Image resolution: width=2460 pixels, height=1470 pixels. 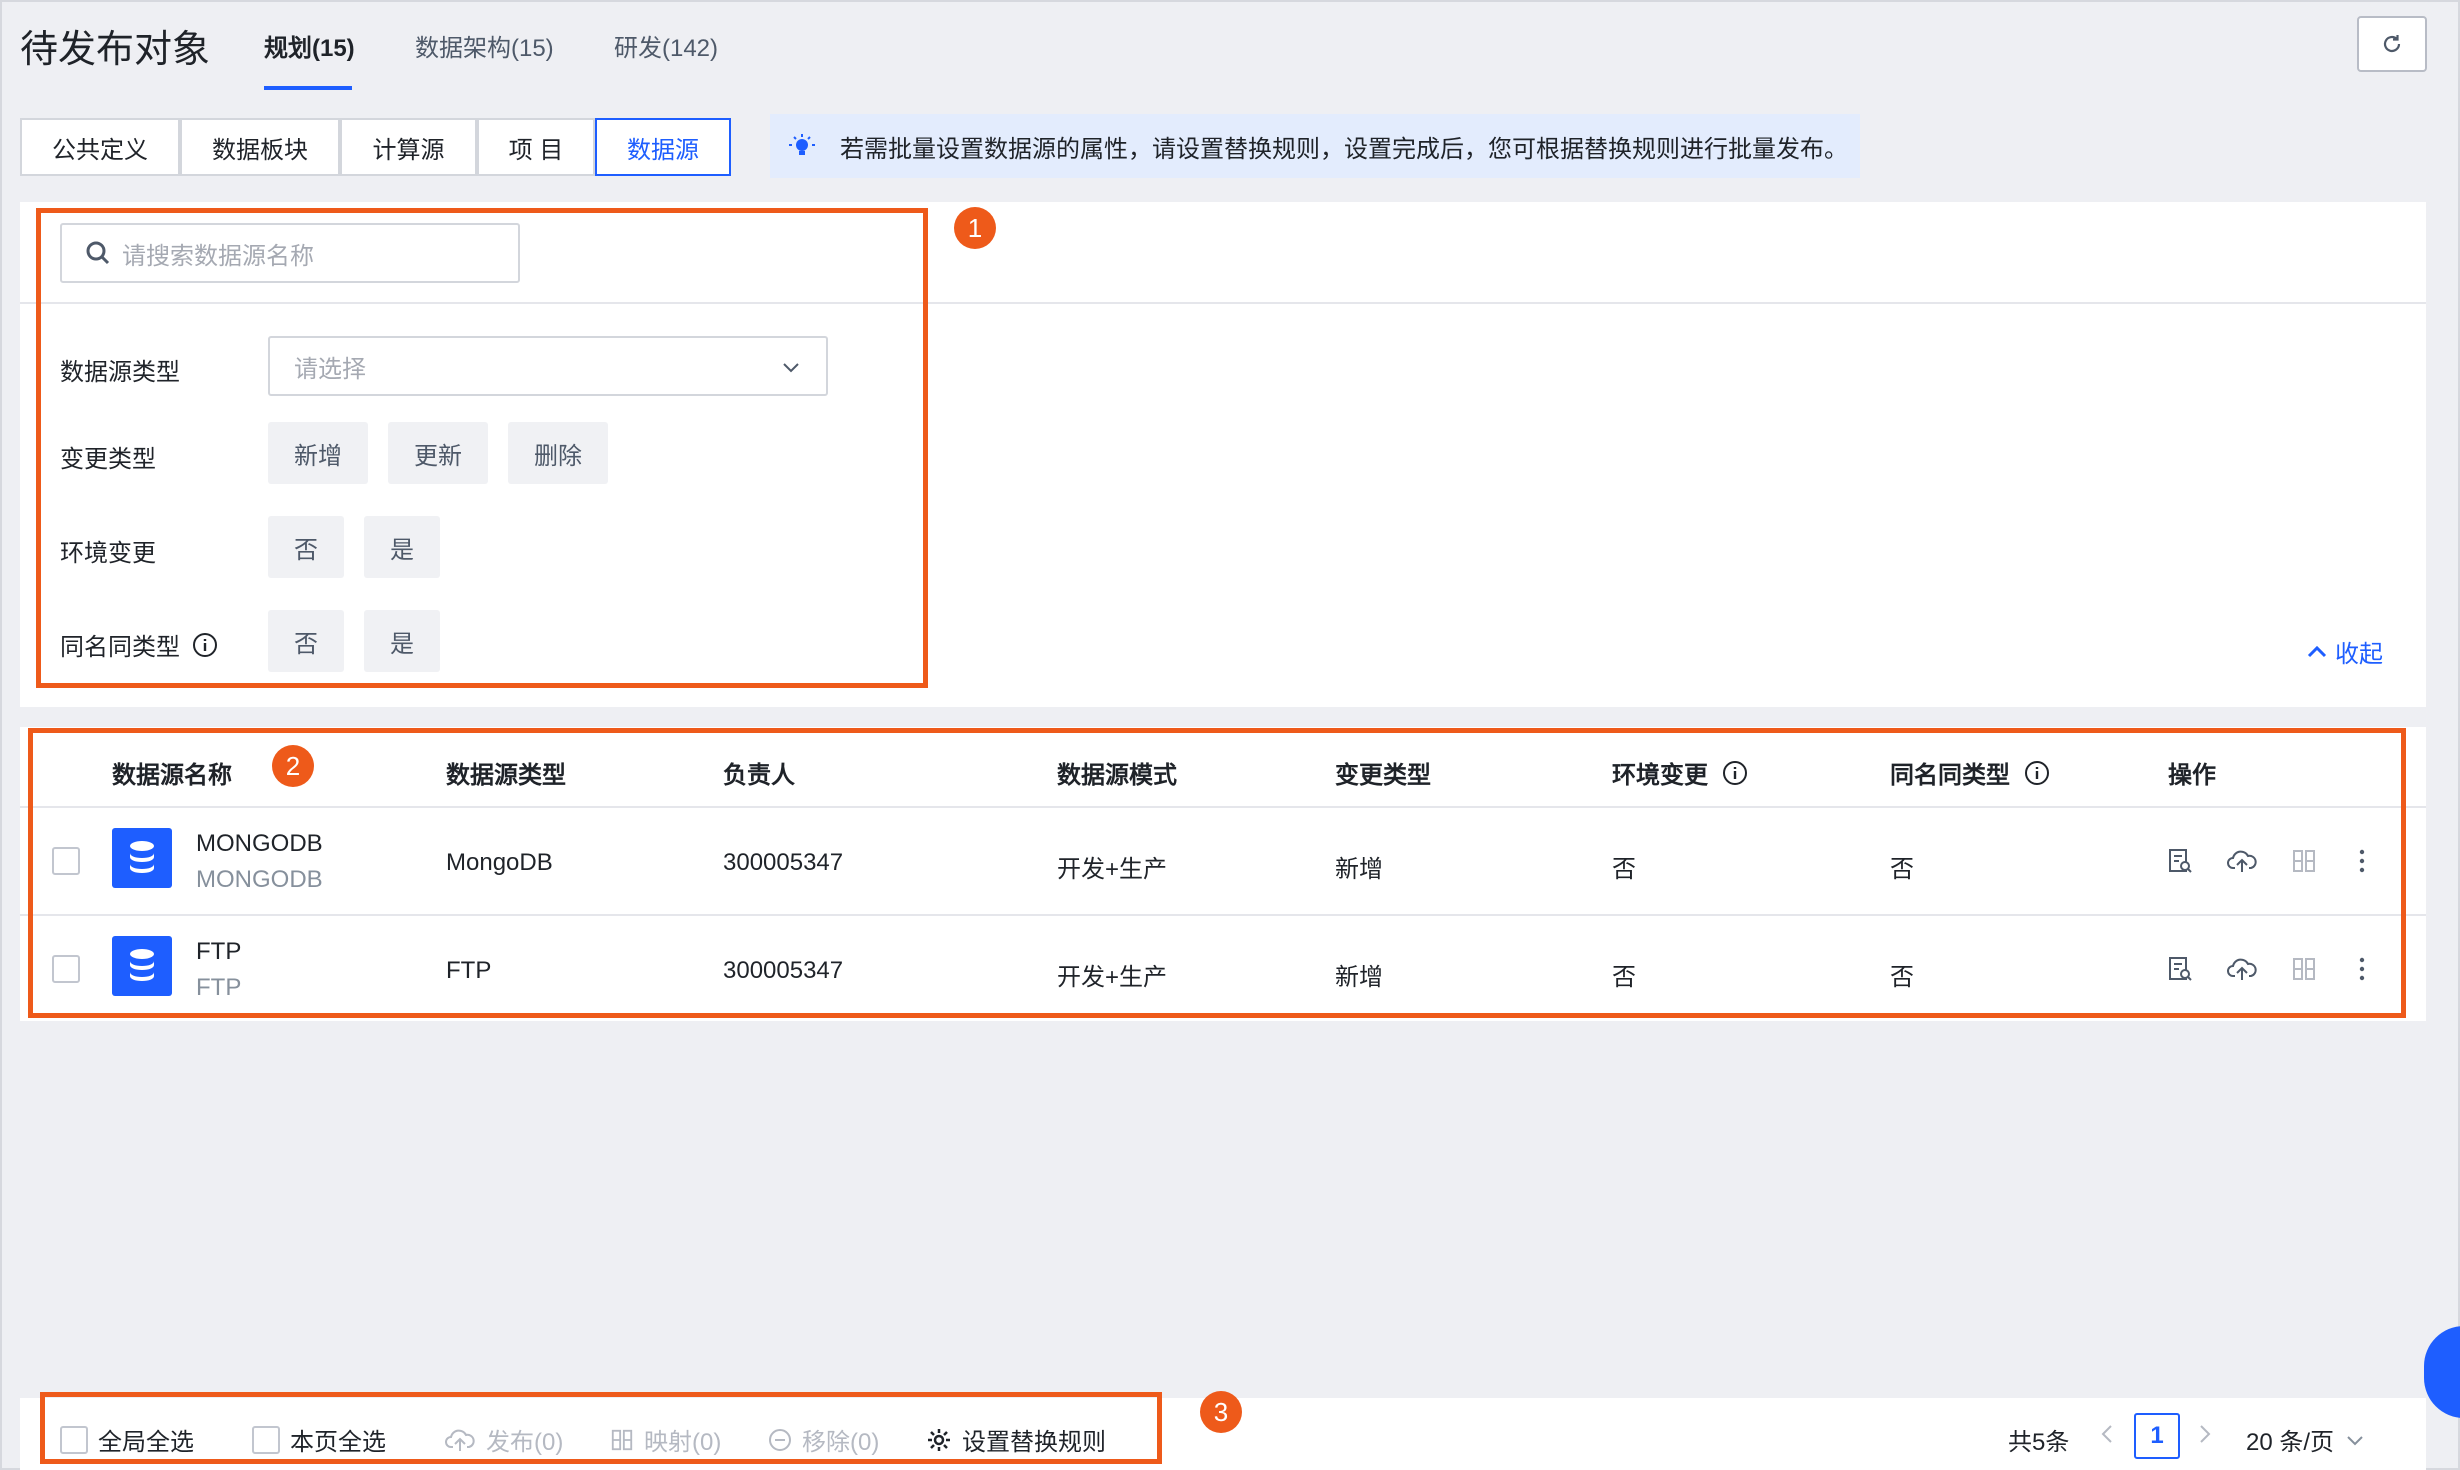 I want to click on tab-development: 研发(142), so click(x=666, y=45).